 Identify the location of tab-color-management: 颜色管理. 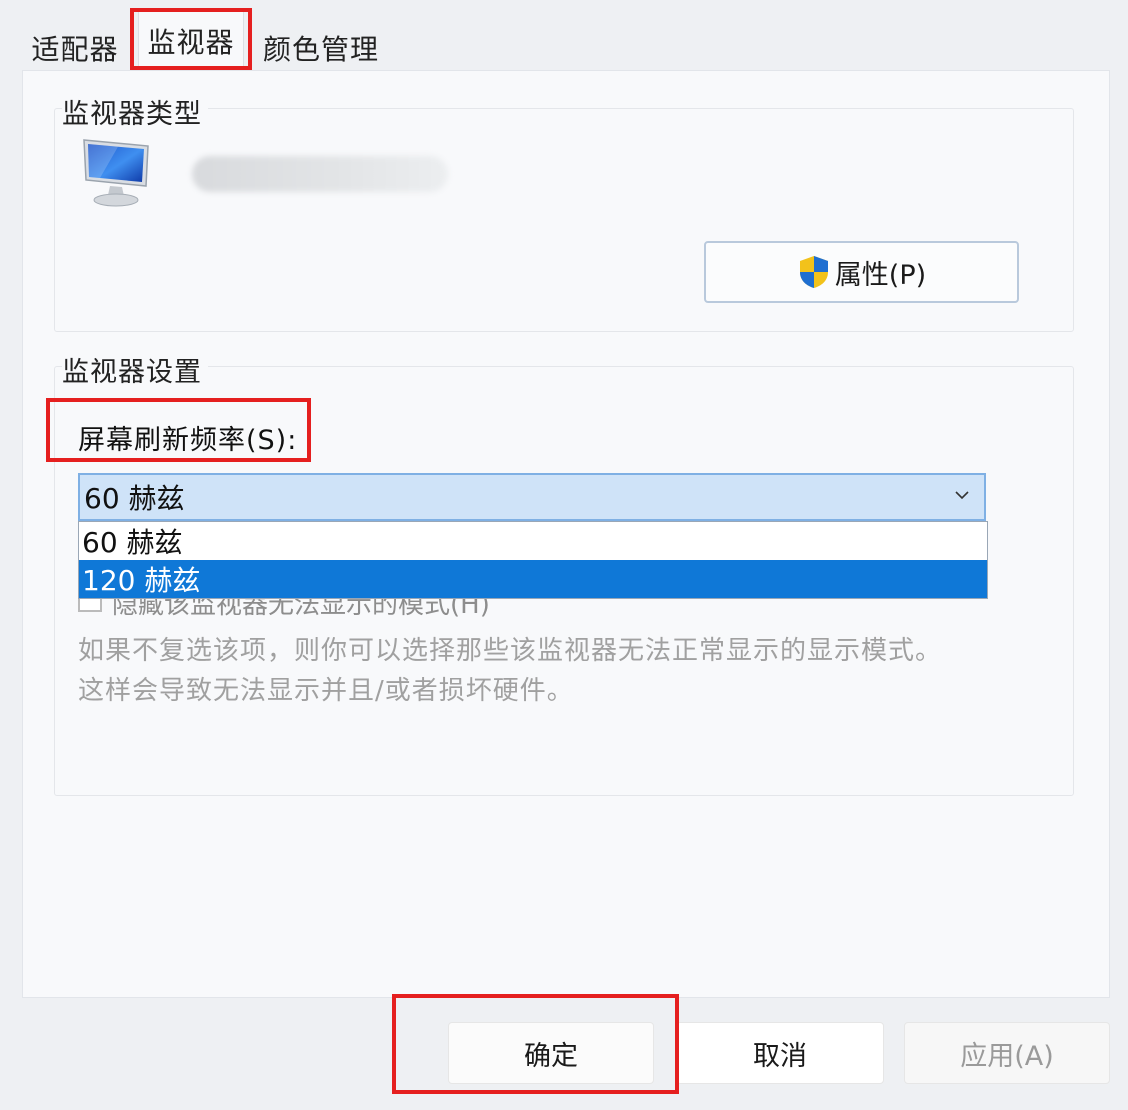
(321, 48).